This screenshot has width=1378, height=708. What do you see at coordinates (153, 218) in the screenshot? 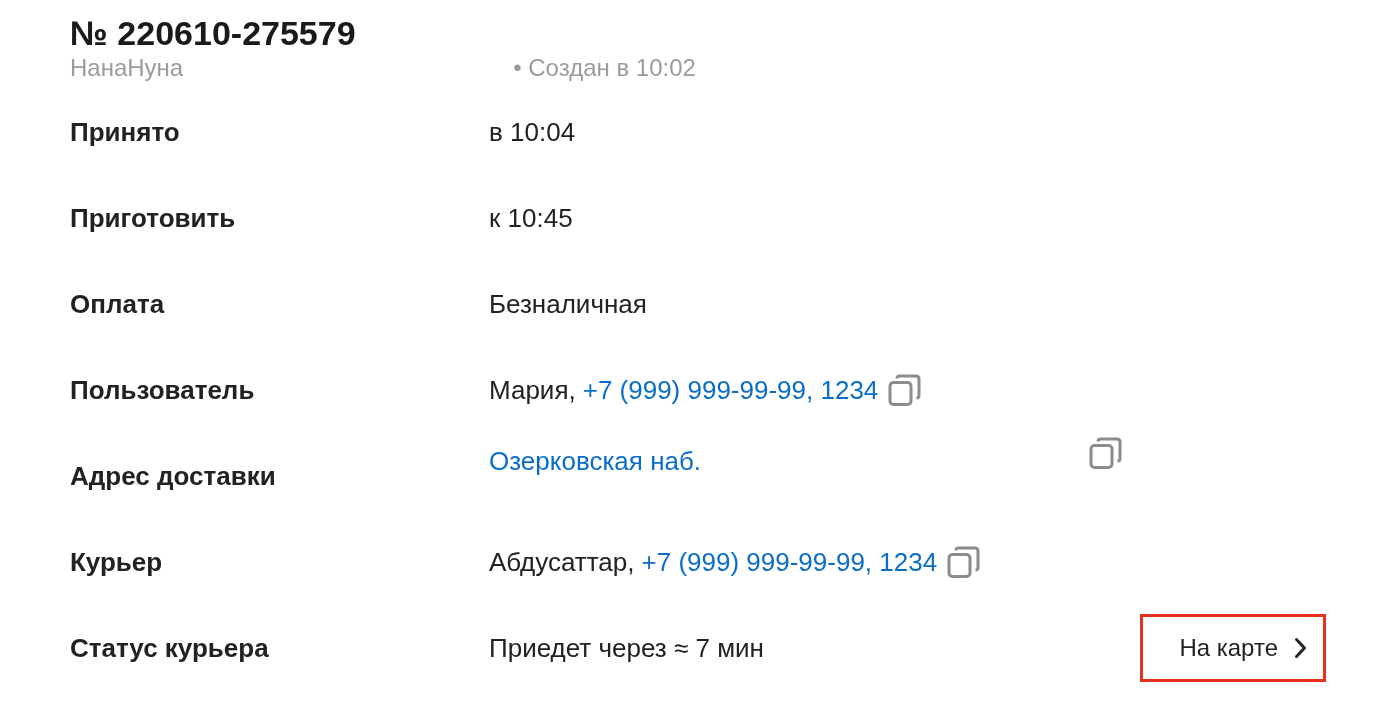
I see `field-label: Приготовить` at bounding box center [153, 218].